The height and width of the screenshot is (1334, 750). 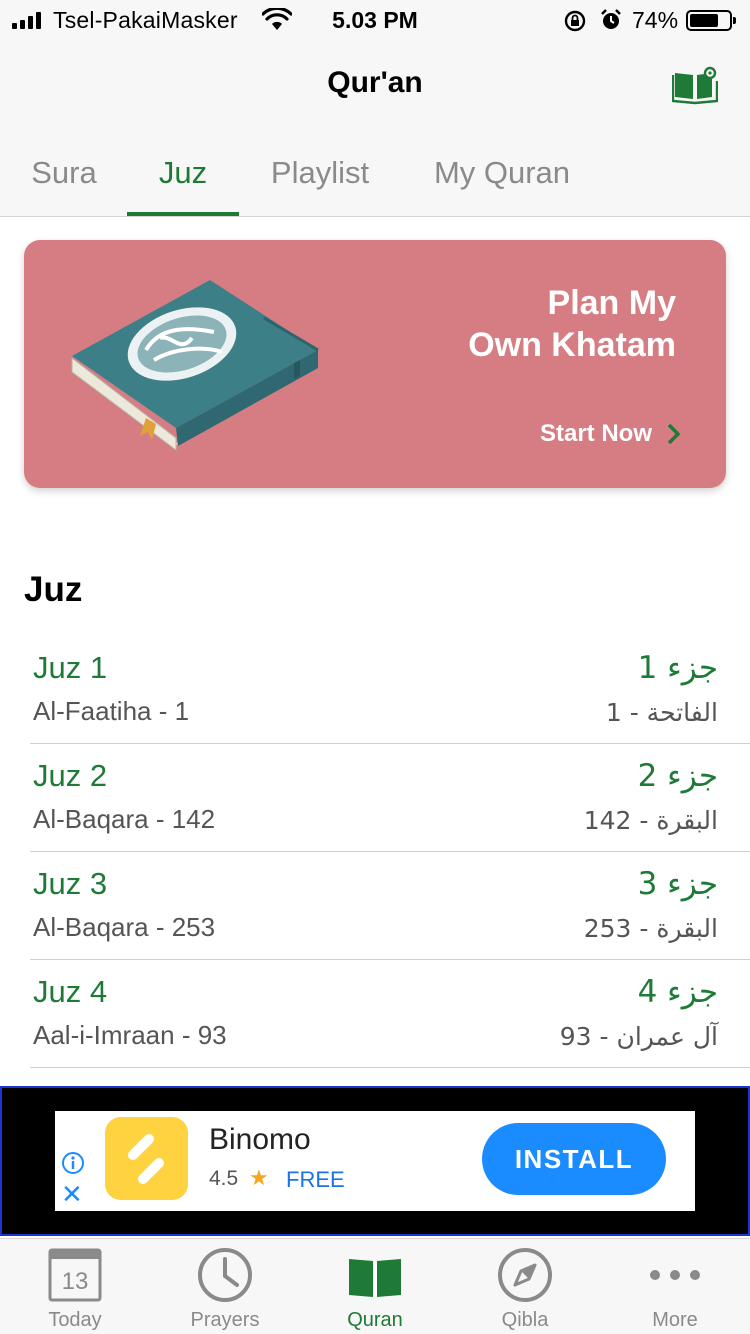 I want to click on juz-start-verse: Al-Baqara - 142, so click(x=124, y=819).